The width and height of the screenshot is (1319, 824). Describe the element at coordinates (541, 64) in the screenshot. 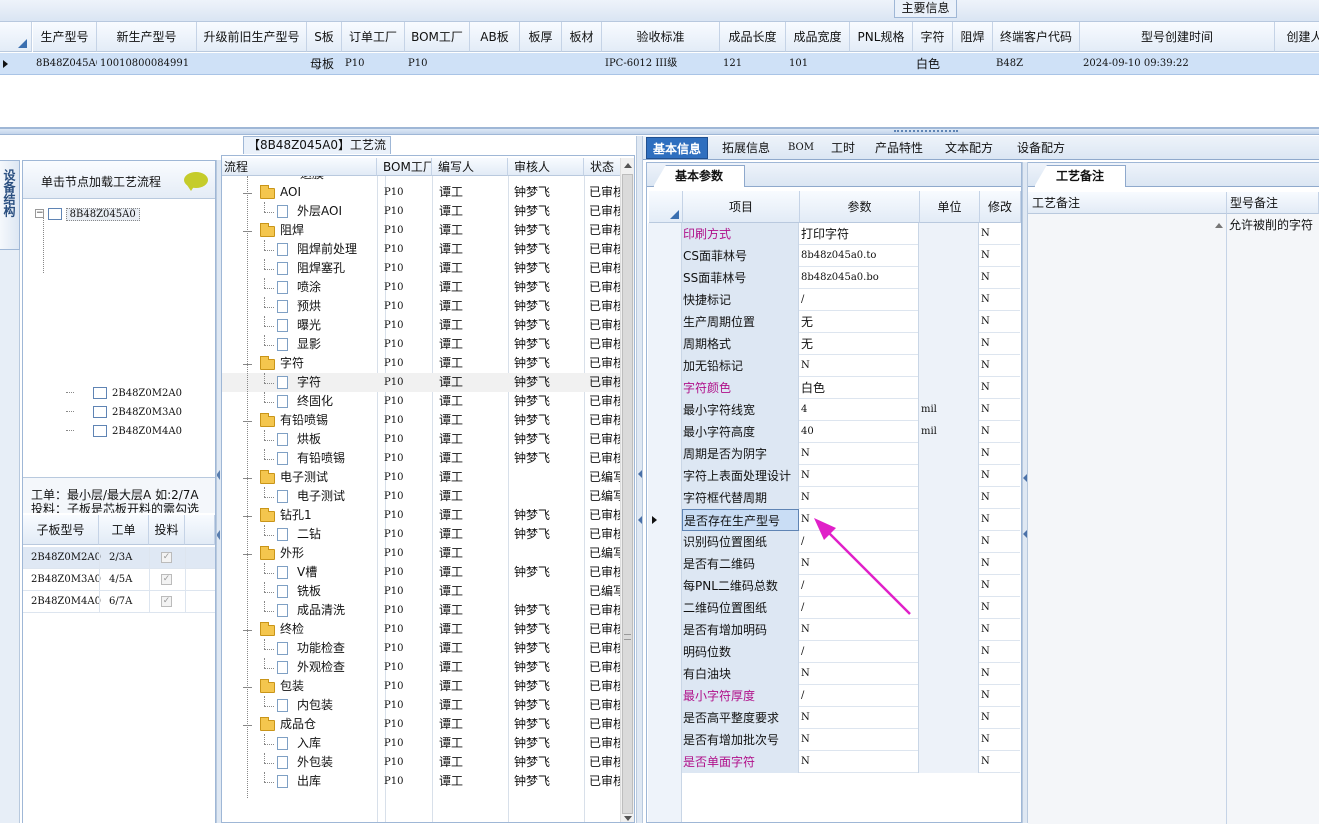

I see `top-grid-cell-thickness` at that location.